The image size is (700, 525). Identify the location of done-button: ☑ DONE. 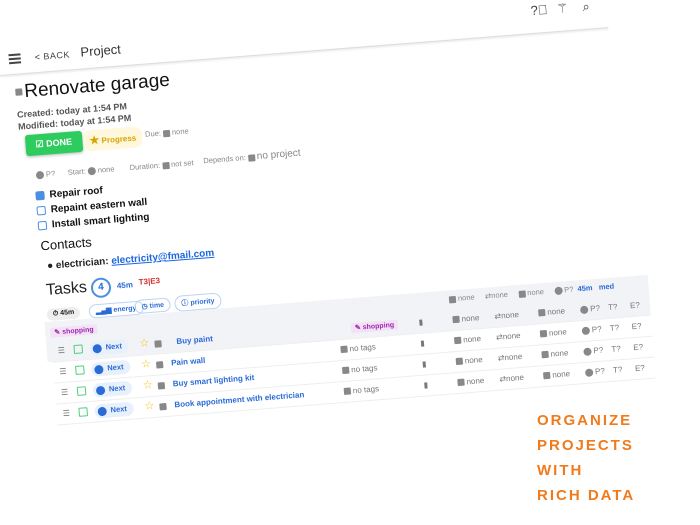
(53, 143).